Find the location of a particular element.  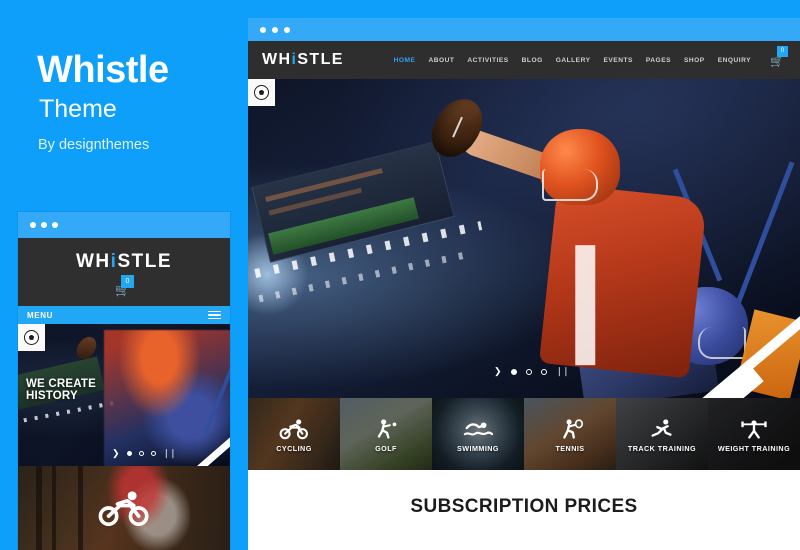

activity-label-tennis: TENNIS is located at coordinates (570, 448).